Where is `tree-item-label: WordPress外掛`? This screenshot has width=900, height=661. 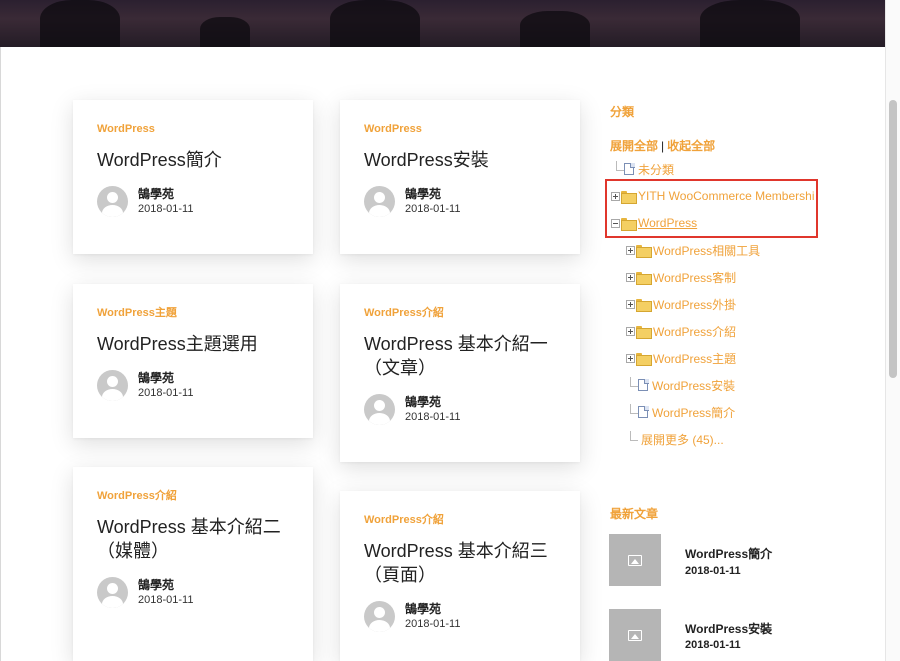 tree-item-label: WordPress外掛 is located at coordinates (694, 304).